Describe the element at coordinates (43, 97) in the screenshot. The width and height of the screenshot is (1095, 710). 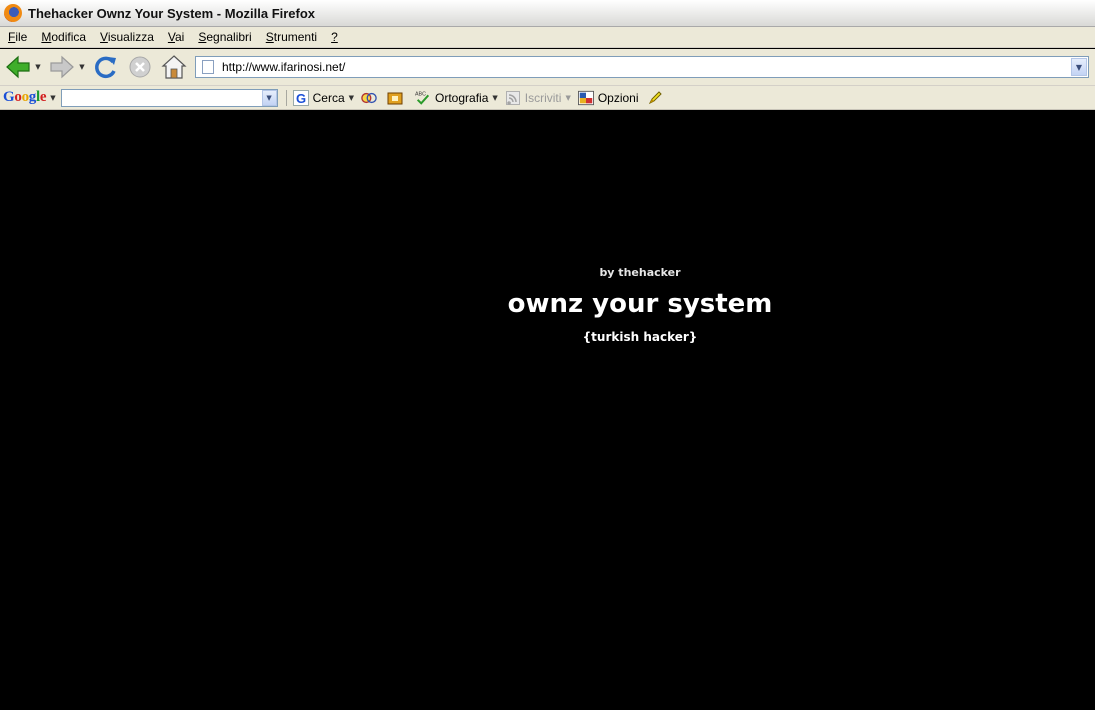
I see `google-logo-letter: e` at that location.